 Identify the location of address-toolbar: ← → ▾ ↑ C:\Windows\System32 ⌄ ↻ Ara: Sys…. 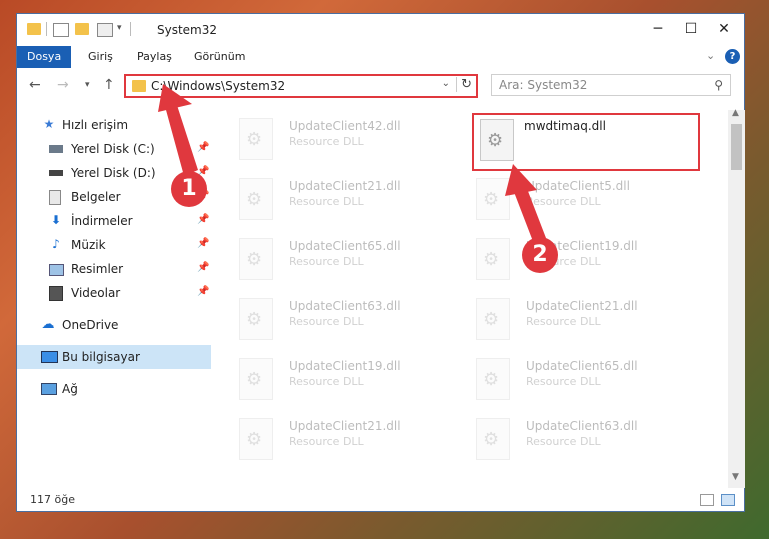
(380, 86).